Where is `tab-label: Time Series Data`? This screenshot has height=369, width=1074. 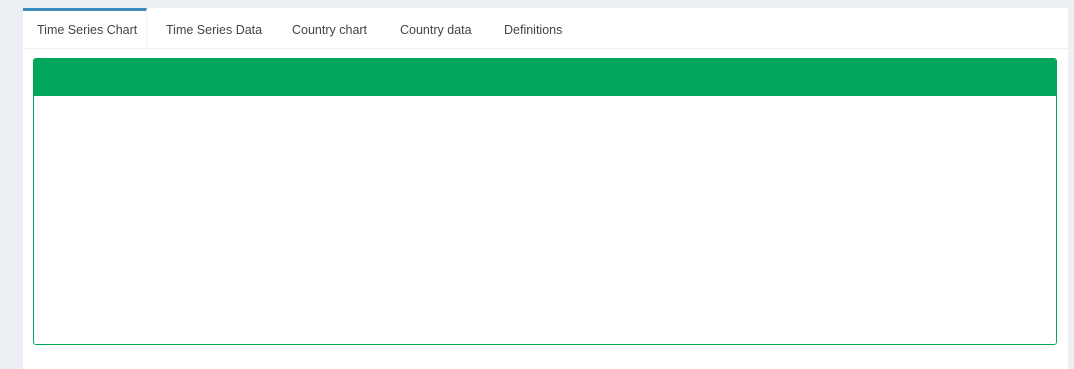 tab-label: Time Series Data is located at coordinates (214, 29).